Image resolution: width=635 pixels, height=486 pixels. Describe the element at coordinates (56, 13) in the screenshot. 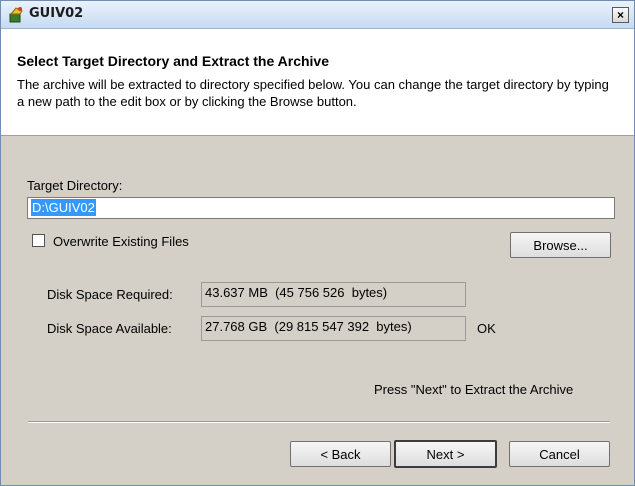

I see `window-title: GUIV02` at that location.